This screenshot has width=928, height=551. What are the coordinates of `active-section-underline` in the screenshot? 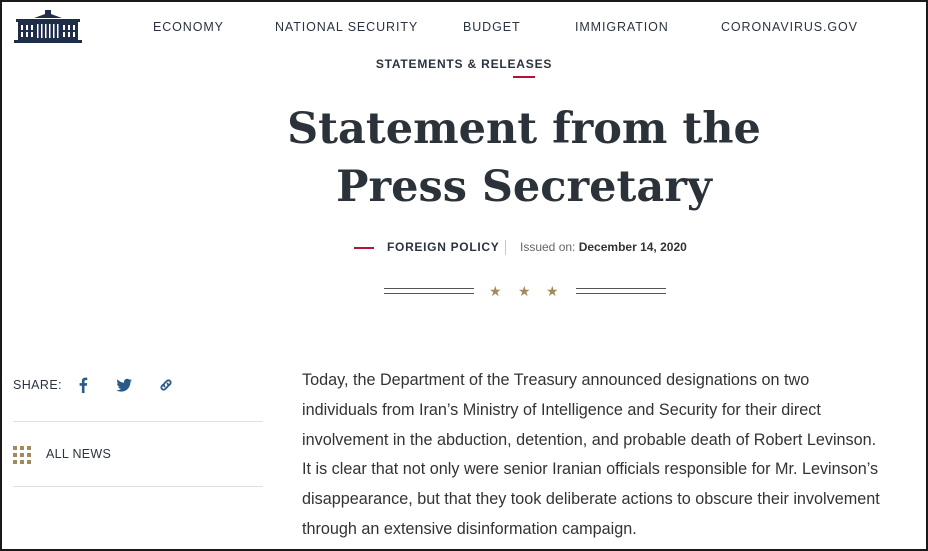 It's located at (524, 77).